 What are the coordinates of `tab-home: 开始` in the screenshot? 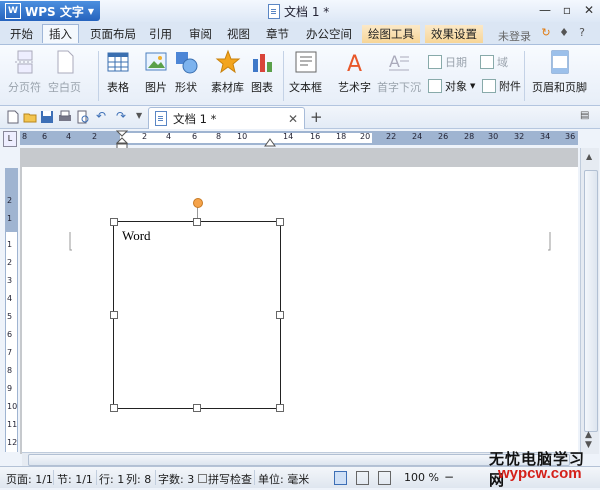 It's located at (21, 34).